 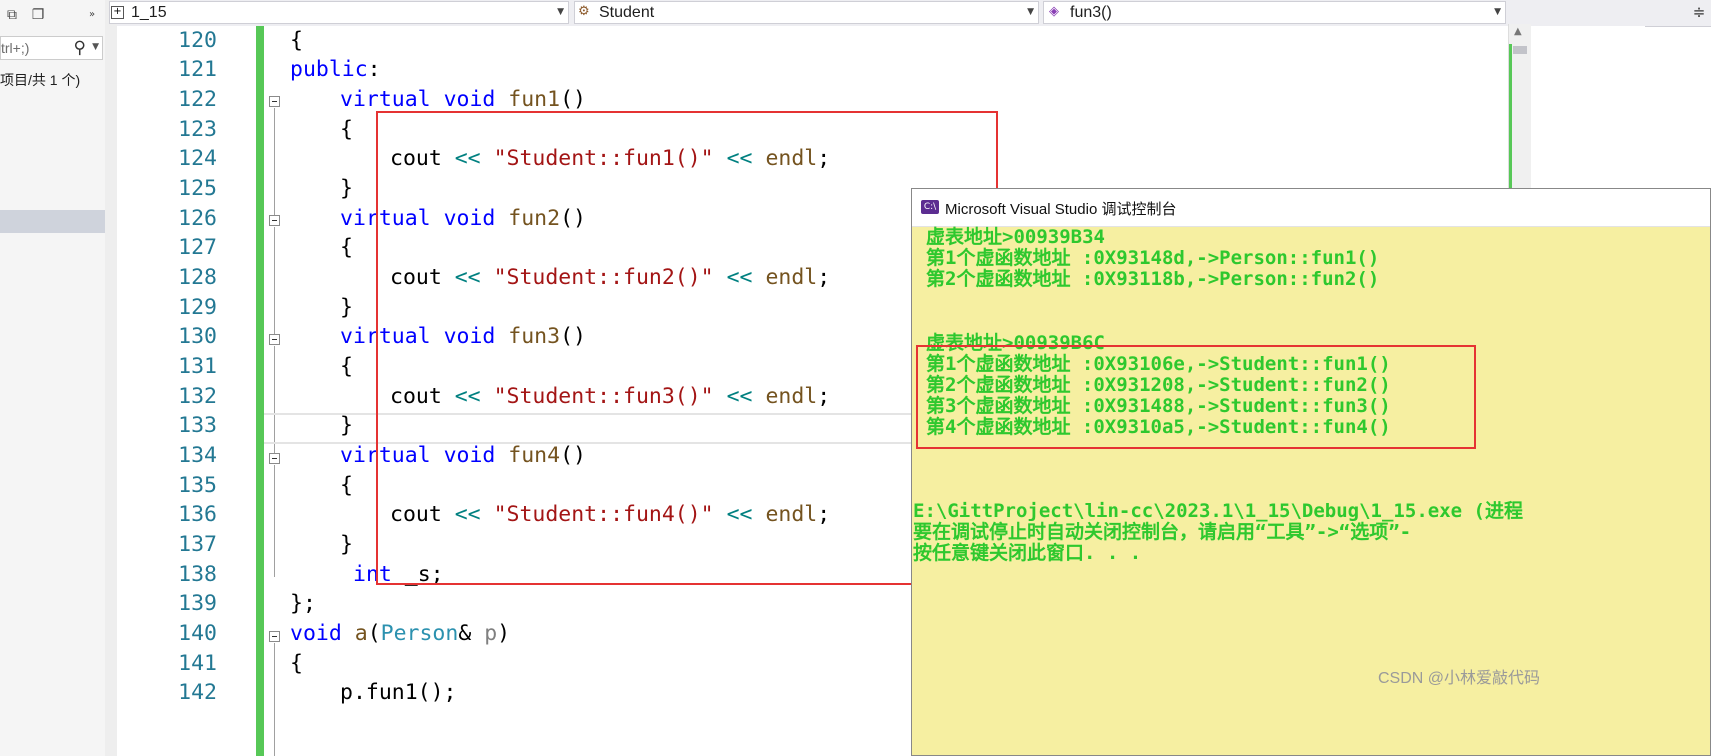 What do you see at coordinates (15, 48) in the screenshot?
I see `search-placeholder: trl+;)` at bounding box center [15, 48].